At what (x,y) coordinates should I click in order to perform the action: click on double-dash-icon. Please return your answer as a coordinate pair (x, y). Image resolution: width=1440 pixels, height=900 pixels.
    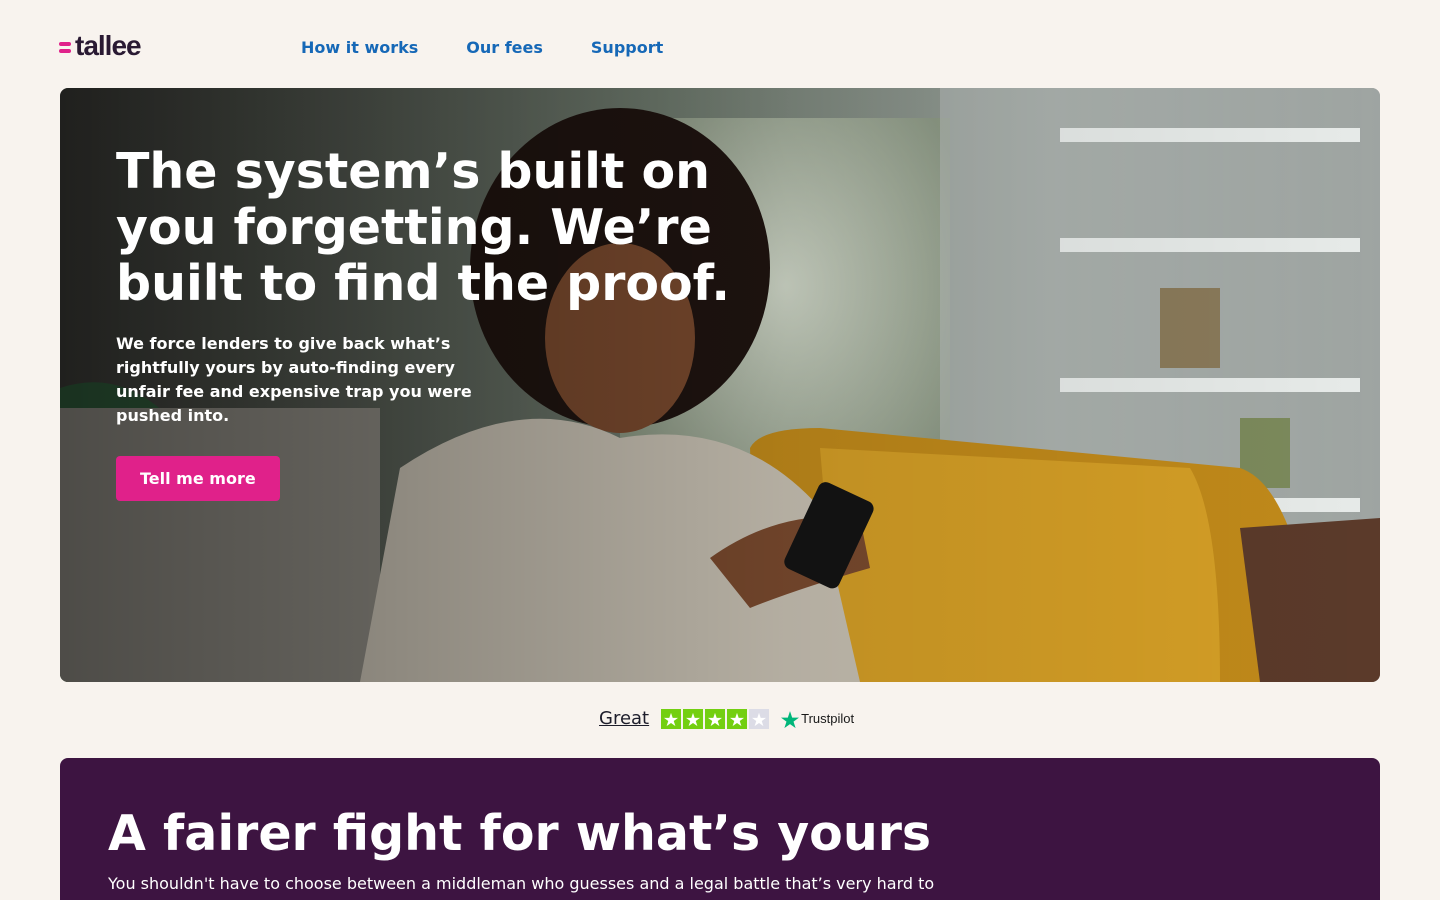
    Looking at the image, I should click on (65, 47).